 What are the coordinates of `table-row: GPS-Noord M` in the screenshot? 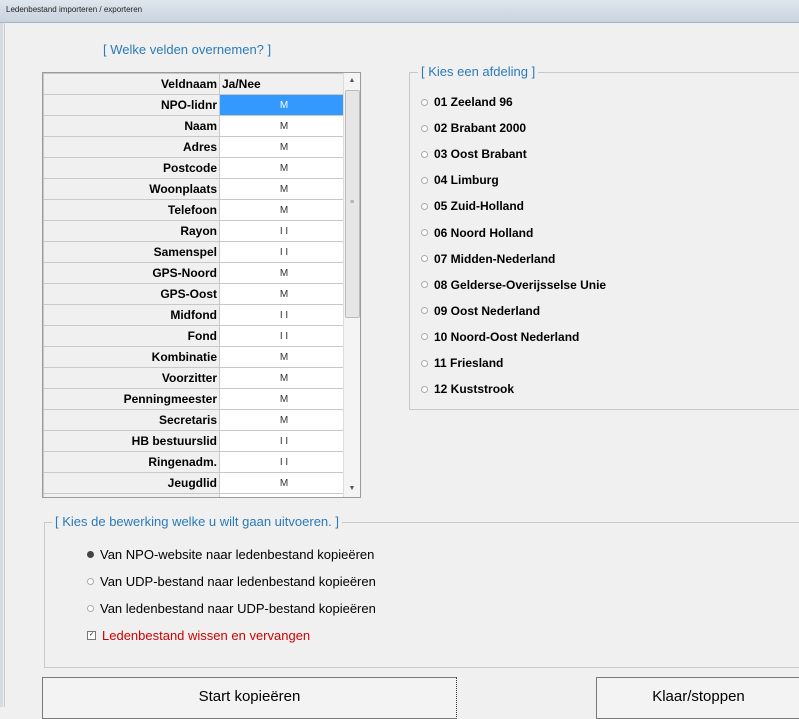 It's located at (196, 273).